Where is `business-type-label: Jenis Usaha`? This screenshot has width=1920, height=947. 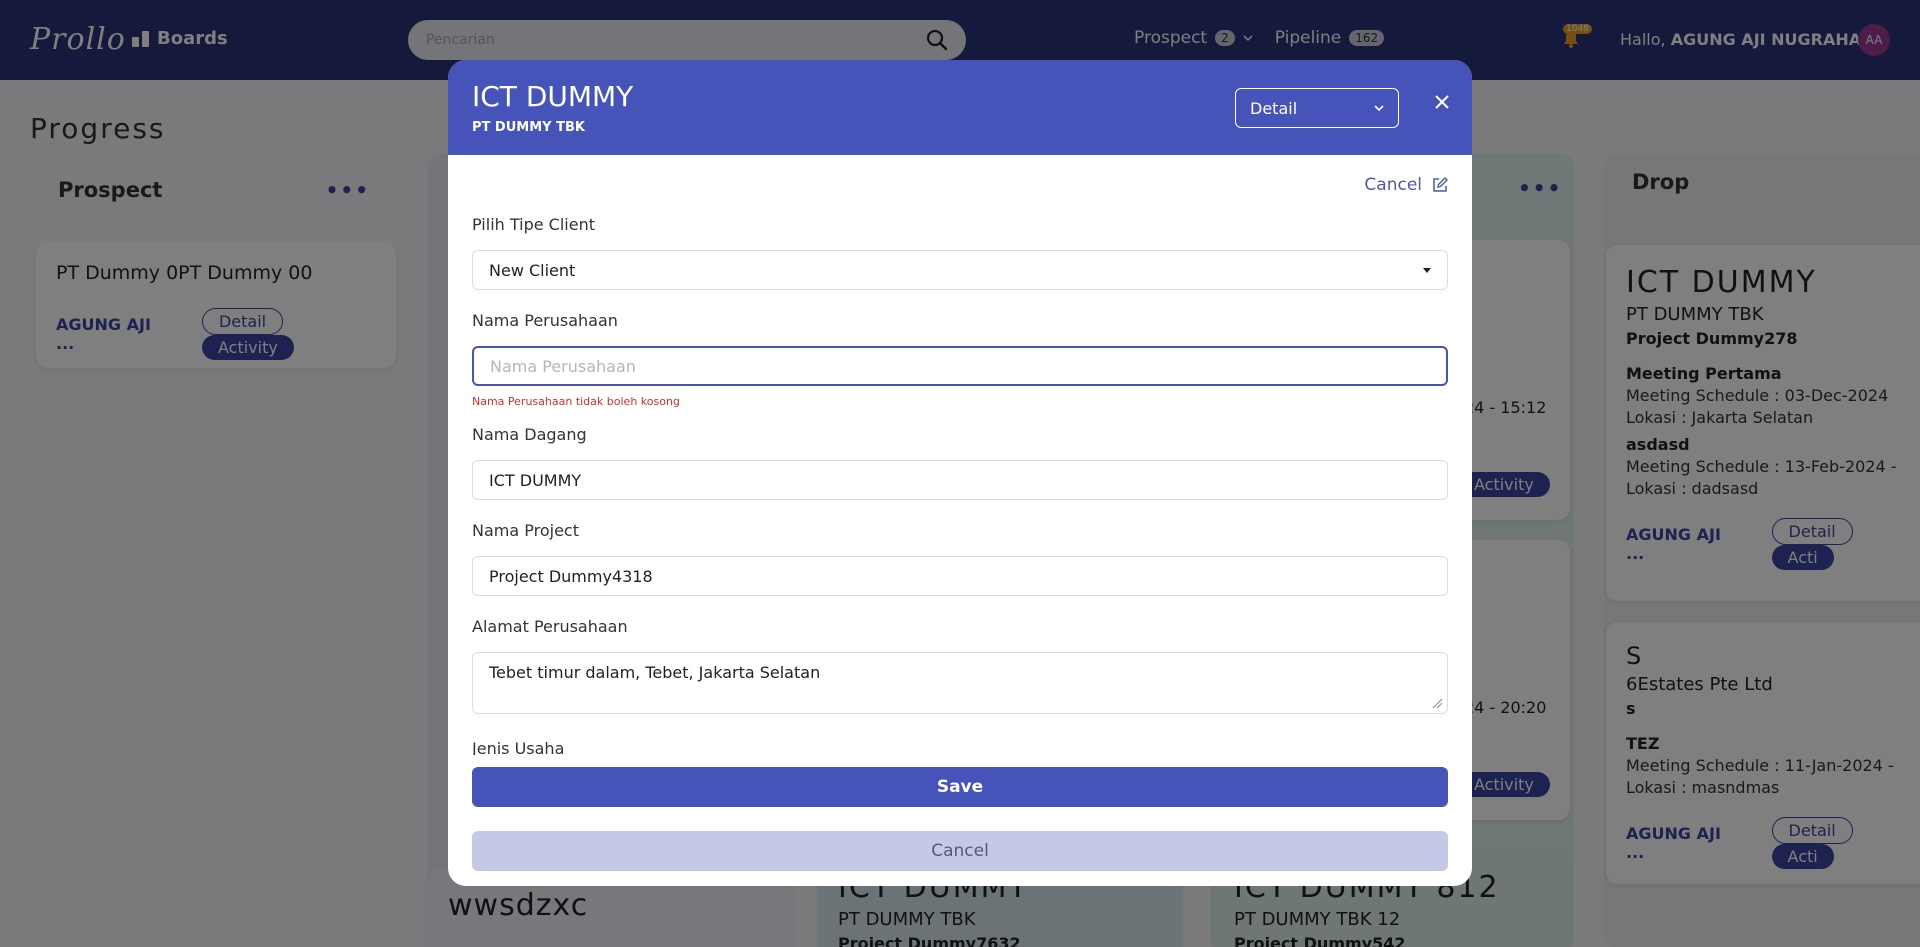 business-type-label: Jenis Usaha is located at coordinates (518, 747).